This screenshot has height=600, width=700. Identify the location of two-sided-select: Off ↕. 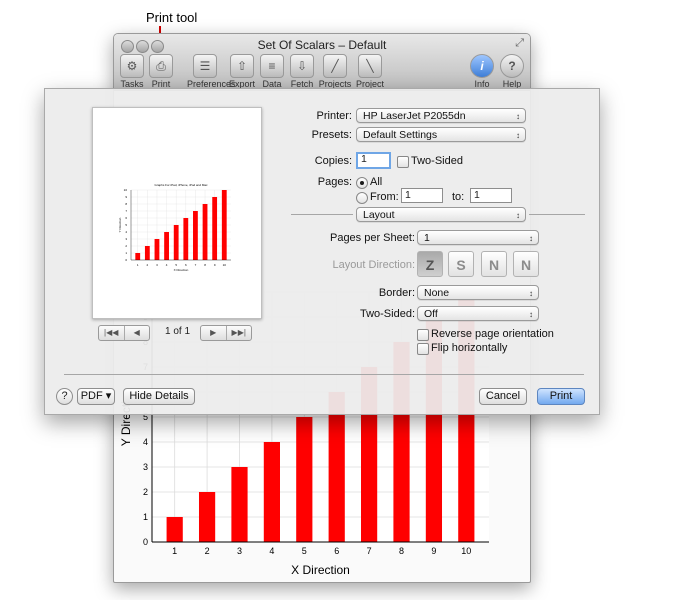
(478, 313).